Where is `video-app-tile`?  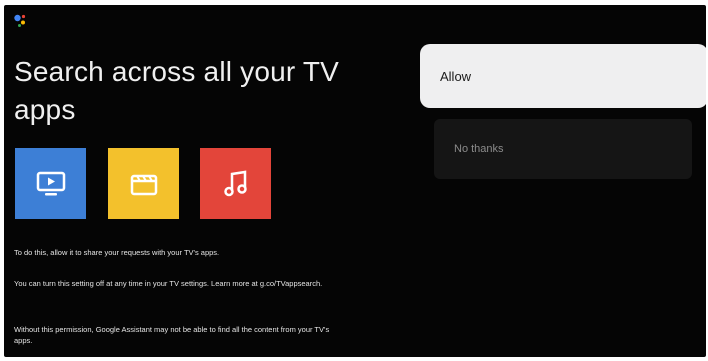 video-app-tile is located at coordinates (50, 183).